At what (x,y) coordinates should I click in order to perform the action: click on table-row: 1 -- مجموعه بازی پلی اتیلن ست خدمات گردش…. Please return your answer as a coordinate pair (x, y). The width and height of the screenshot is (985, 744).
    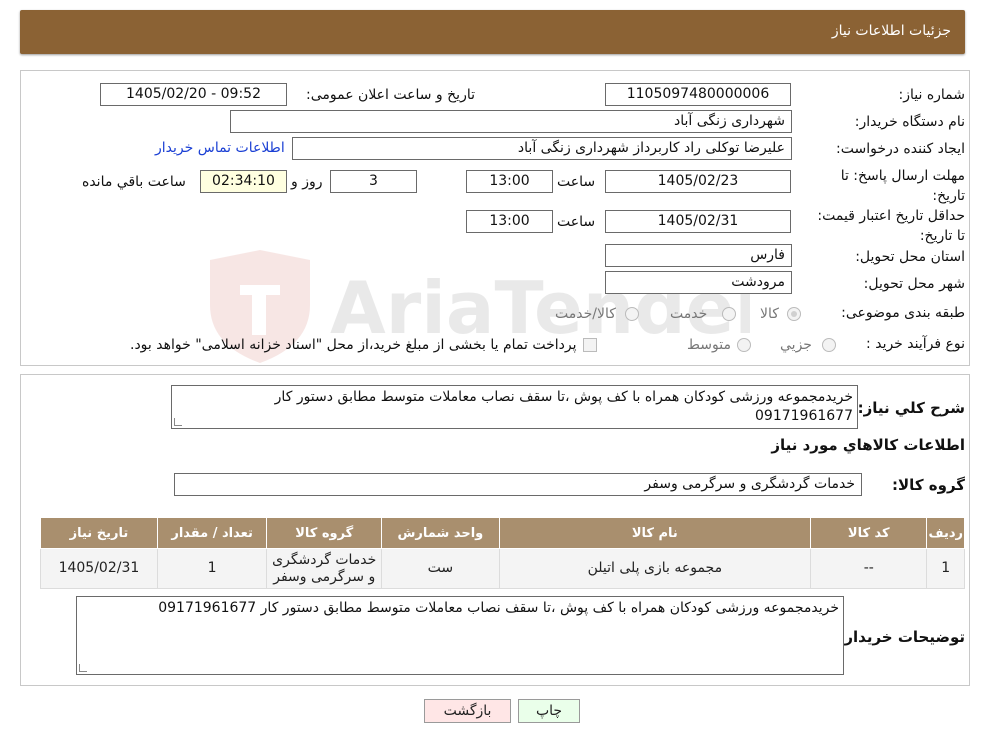
    Looking at the image, I should click on (502, 568).